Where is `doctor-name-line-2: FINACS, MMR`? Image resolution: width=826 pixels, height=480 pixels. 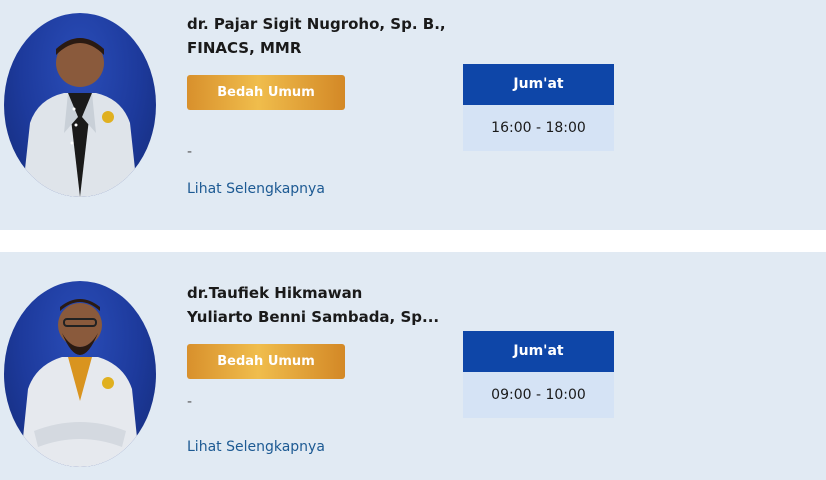
doctor-name-line-2: FINACS, MMR is located at coordinates (244, 48).